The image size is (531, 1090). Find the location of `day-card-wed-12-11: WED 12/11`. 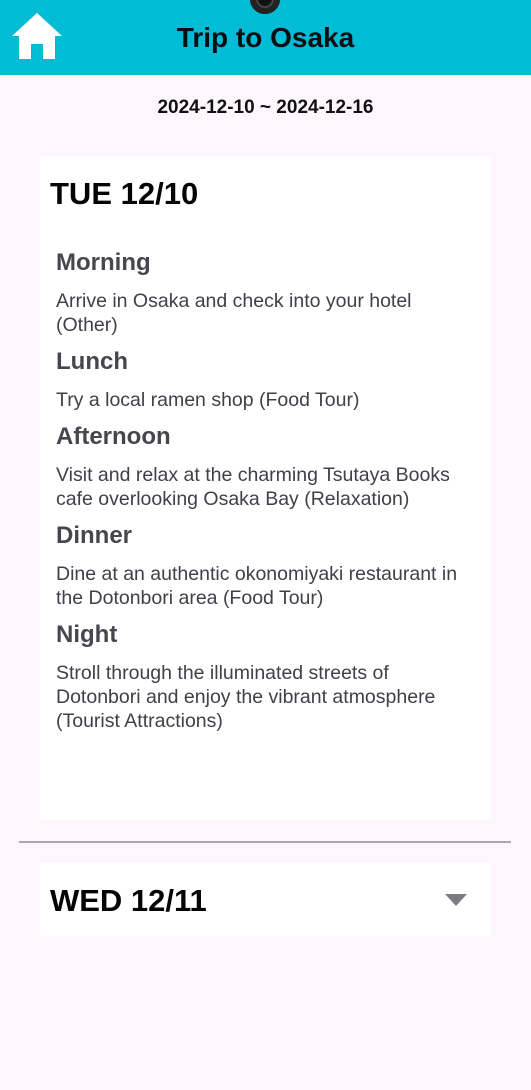

day-card-wed-12-11: WED 12/11 is located at coordinates (265, 899).